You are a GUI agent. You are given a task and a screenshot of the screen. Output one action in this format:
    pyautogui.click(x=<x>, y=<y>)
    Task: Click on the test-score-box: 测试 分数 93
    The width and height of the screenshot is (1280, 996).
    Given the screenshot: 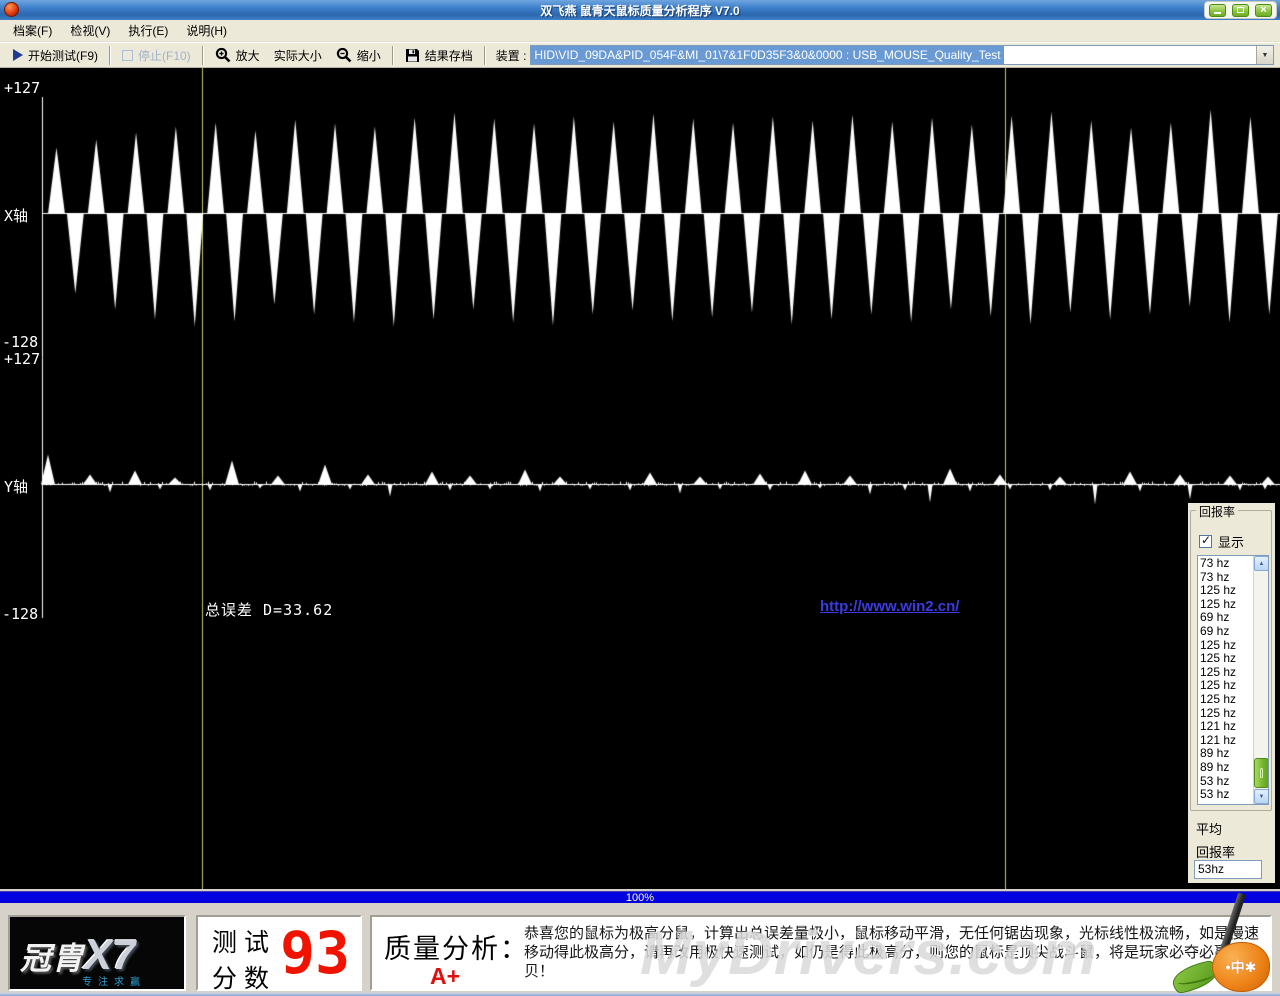 What is the action you would take?
    pyautogui.click(x=279, y=954)
    